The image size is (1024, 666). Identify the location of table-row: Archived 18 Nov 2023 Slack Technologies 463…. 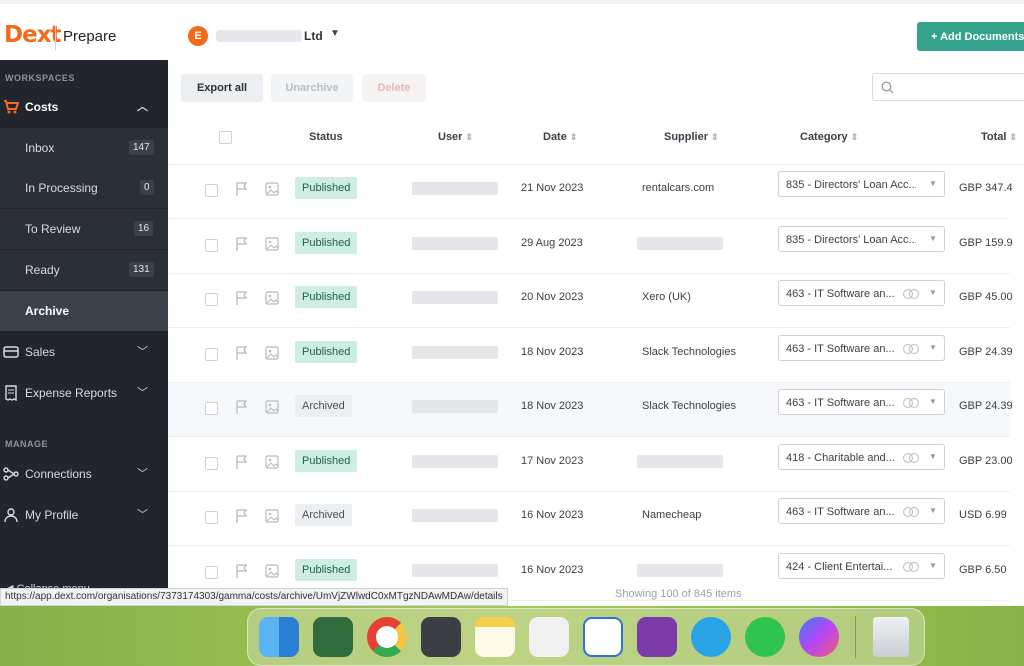
(590, 410).